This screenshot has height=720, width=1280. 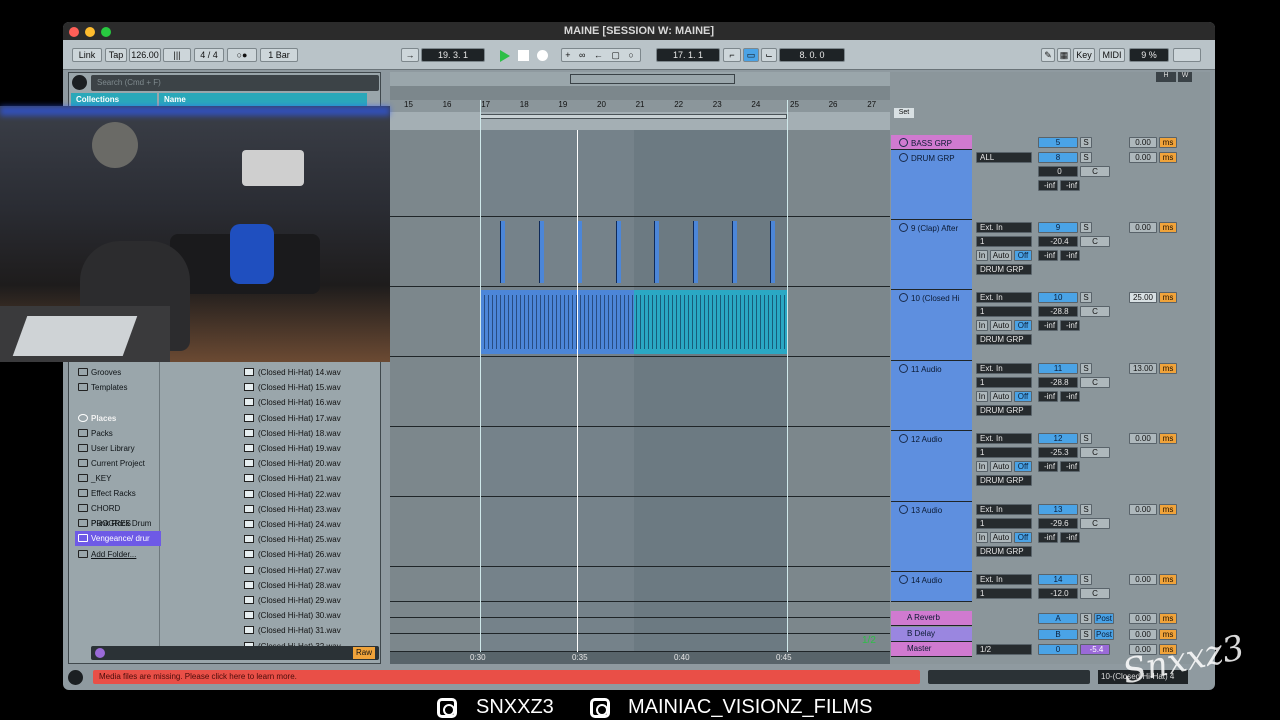 What do you see at coordinates (1058, 368) in the screenshot?
I see `track-activator: 11` at bounding box center [1058, 368].